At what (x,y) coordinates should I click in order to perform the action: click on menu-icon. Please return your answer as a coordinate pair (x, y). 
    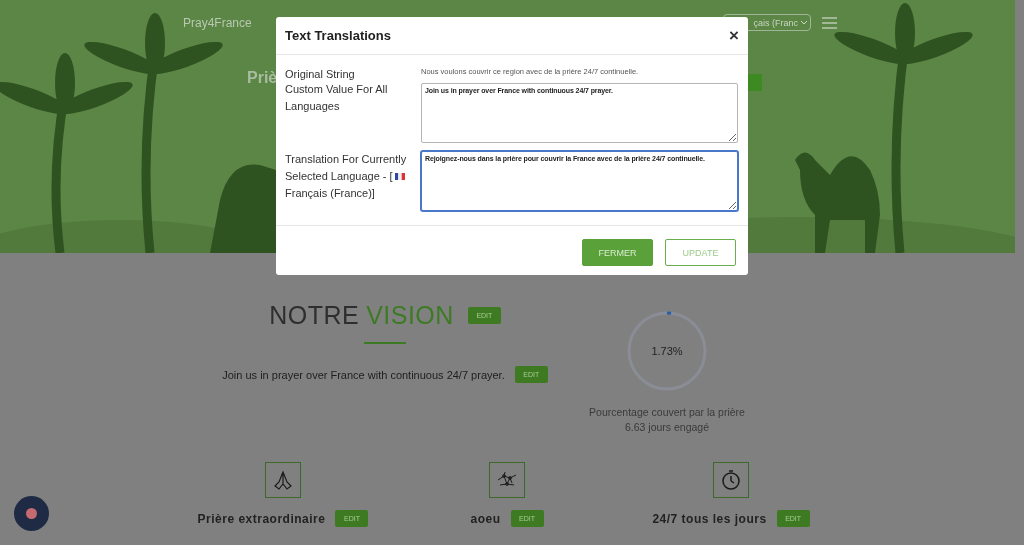
    Looking at the image, I should click on (829, 22).